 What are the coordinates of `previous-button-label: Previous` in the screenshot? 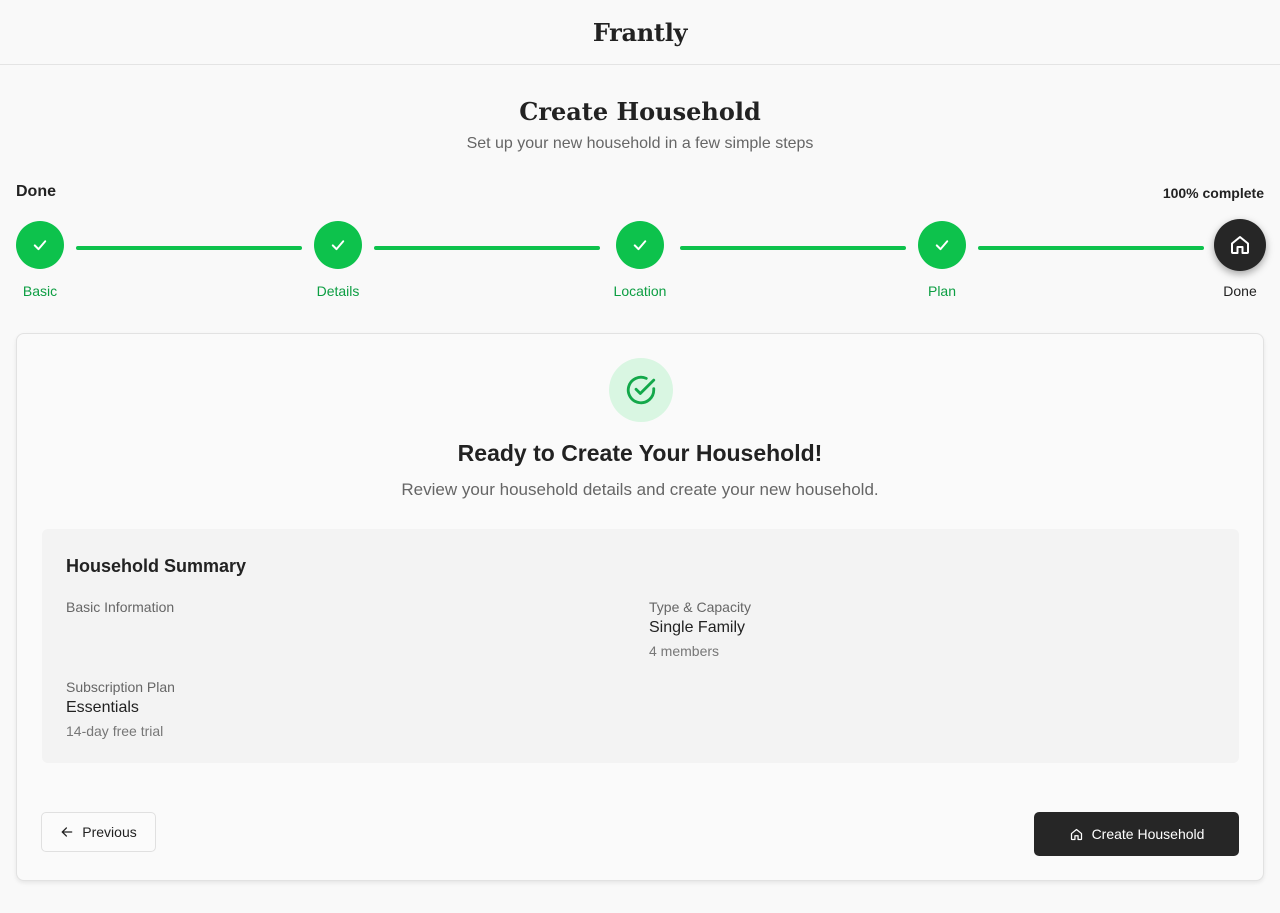 It's located at (109, 832).